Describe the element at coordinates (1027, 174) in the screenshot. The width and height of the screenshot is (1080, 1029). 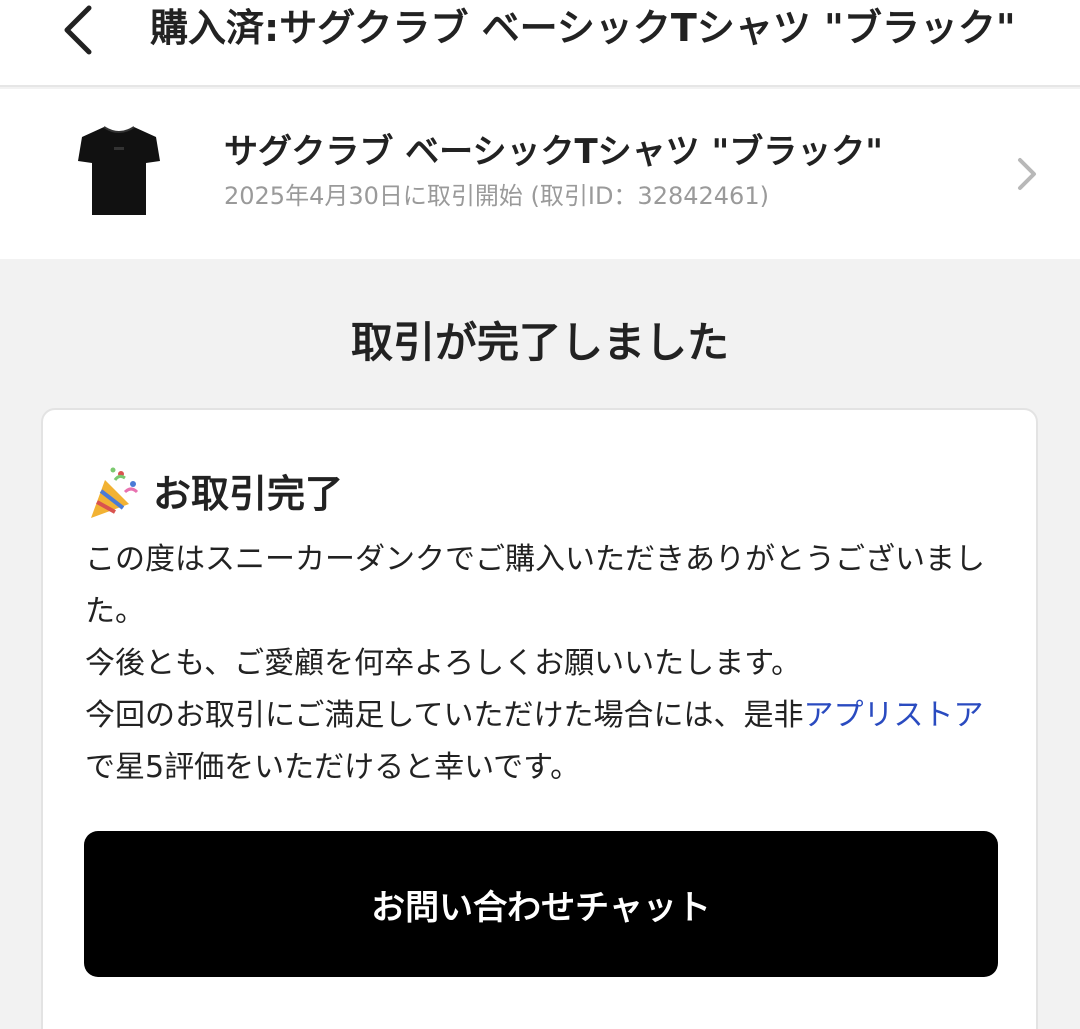
I see `chevron-right-icon` at that location.